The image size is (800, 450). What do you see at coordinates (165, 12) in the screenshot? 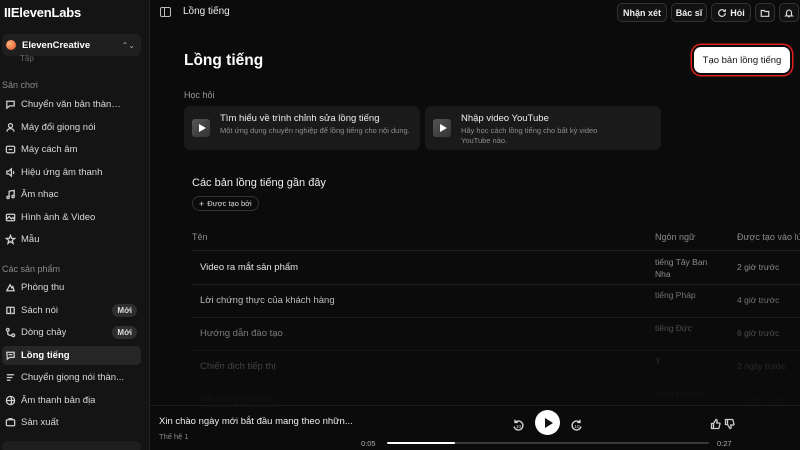
I see `sidebar-toggle-icon` at bounding box center [165, 12].